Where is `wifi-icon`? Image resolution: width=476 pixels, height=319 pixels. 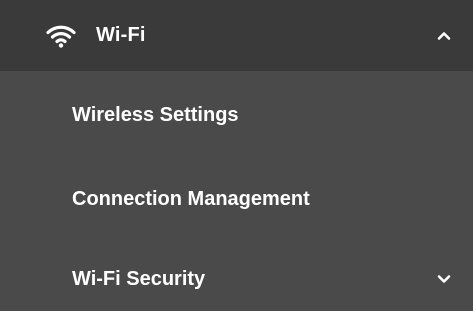 wifi-icon is located at coordinates (61, 36).